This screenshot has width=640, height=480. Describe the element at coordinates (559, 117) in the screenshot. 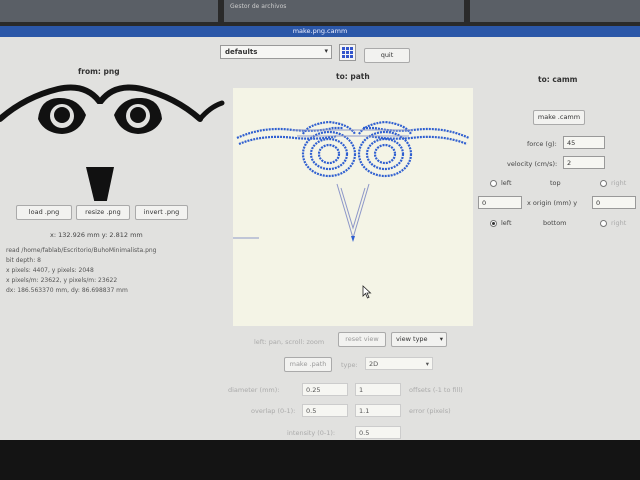

I see `make-camm-button: make .camm` at that location.